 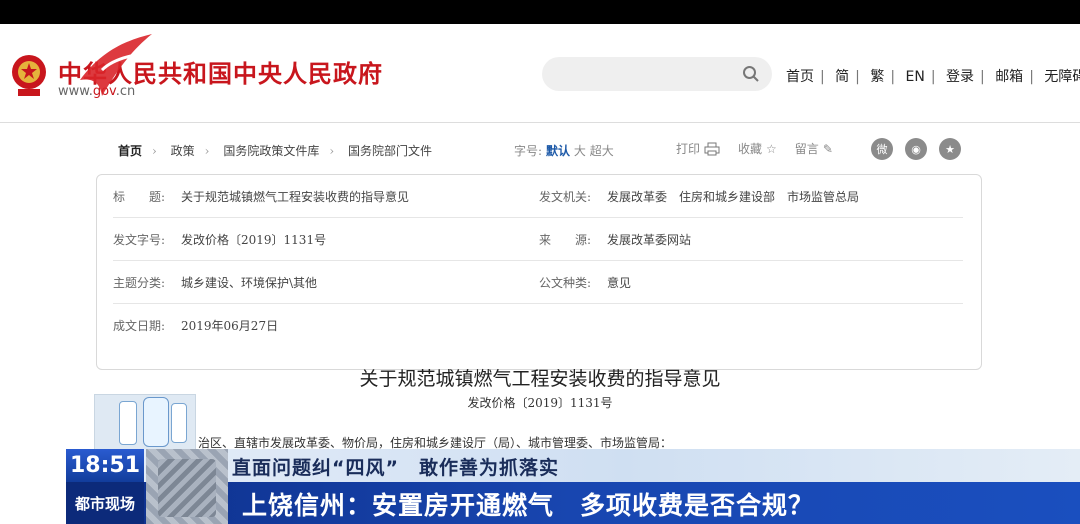 What do you see at coordinates (800, 77) in the screenshot?
I see `link-home: 首页` at bounding box center [800, 77].